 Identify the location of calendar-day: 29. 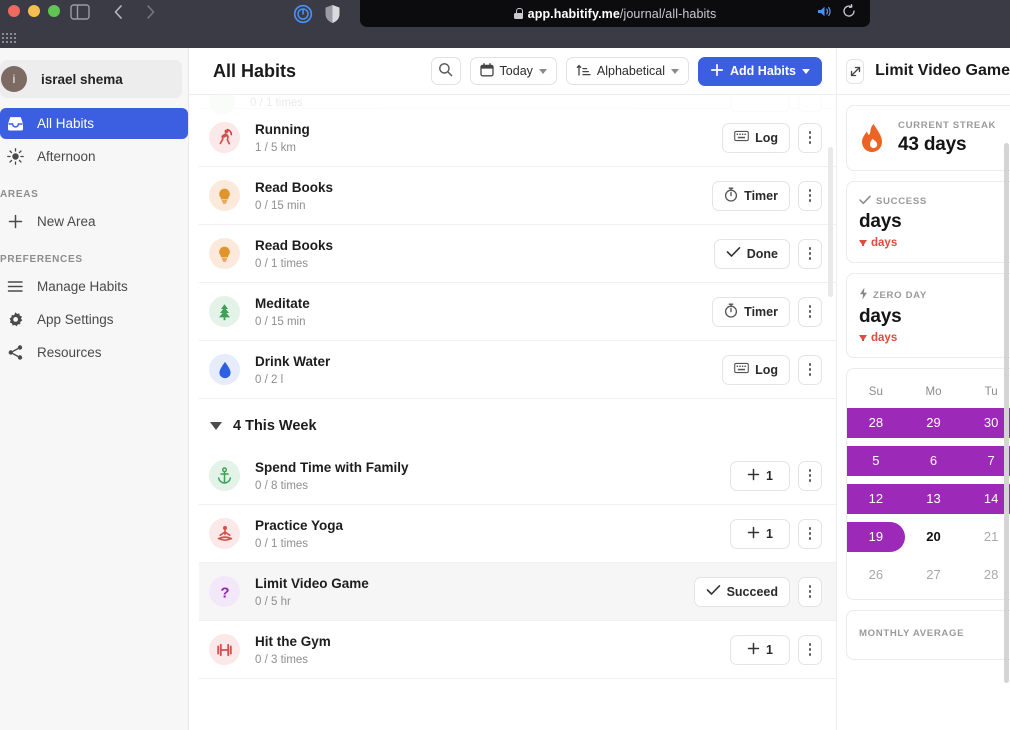
(933, 423).